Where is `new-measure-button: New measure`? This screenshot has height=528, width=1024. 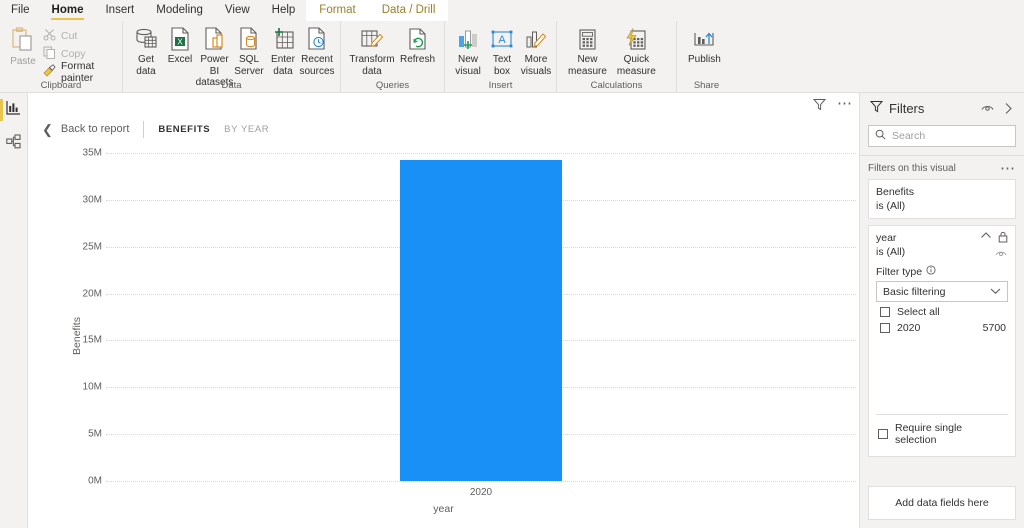
new-measure-button: New measure is located at coordinates (587, 51).